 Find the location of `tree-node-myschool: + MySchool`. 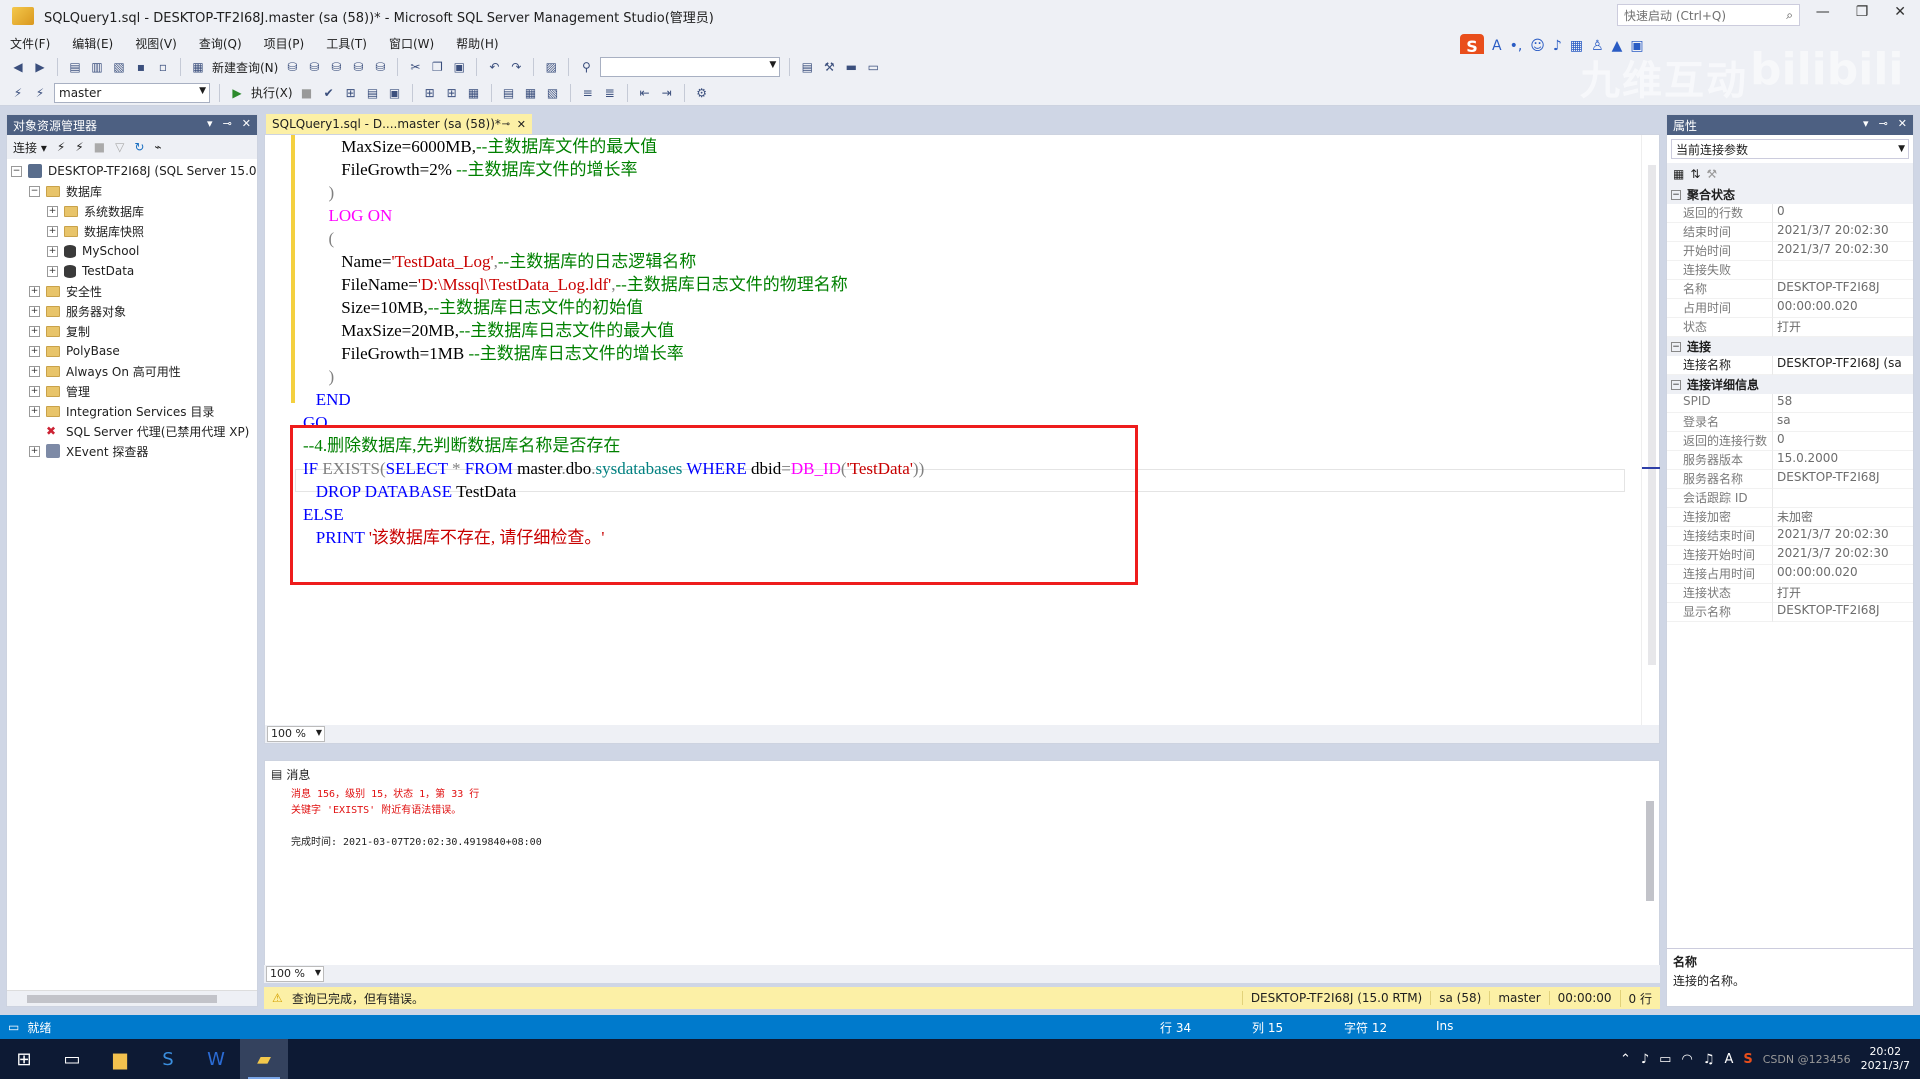

tree-node-myschool: + MySchool is located at coordinates (134, 251).